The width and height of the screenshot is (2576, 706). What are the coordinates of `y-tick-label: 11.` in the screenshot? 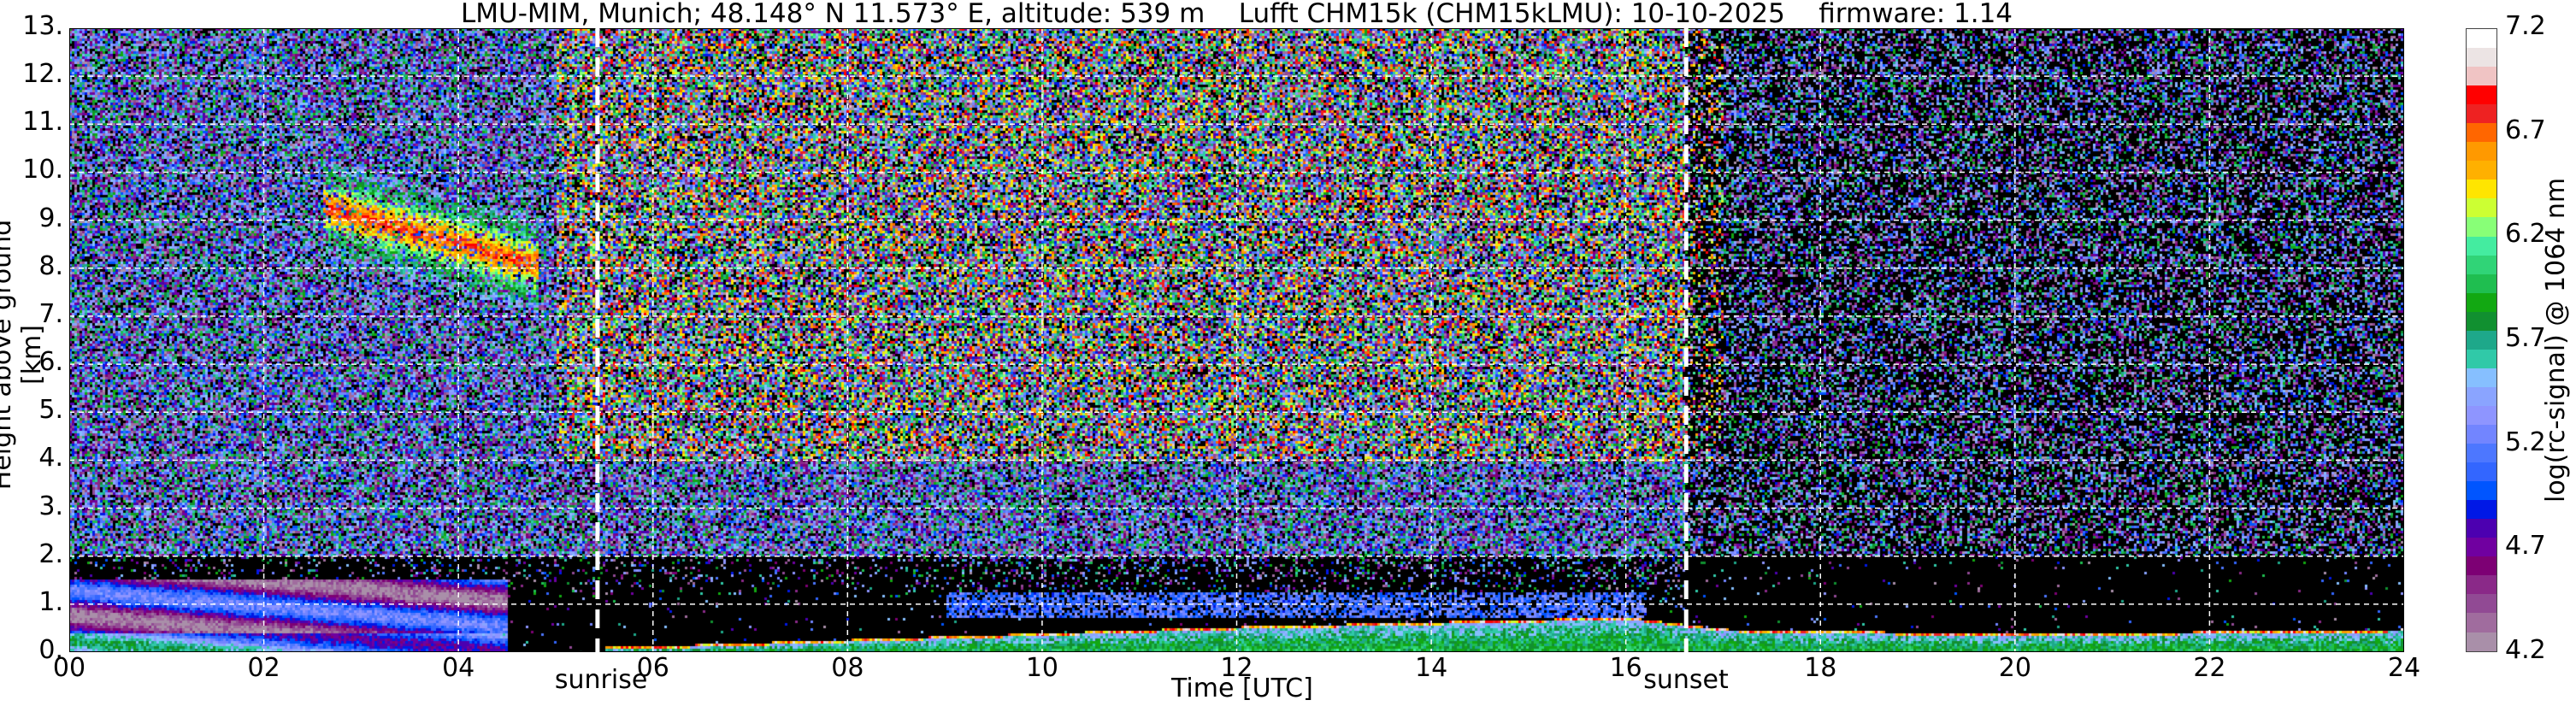 It's located at (42, 122).